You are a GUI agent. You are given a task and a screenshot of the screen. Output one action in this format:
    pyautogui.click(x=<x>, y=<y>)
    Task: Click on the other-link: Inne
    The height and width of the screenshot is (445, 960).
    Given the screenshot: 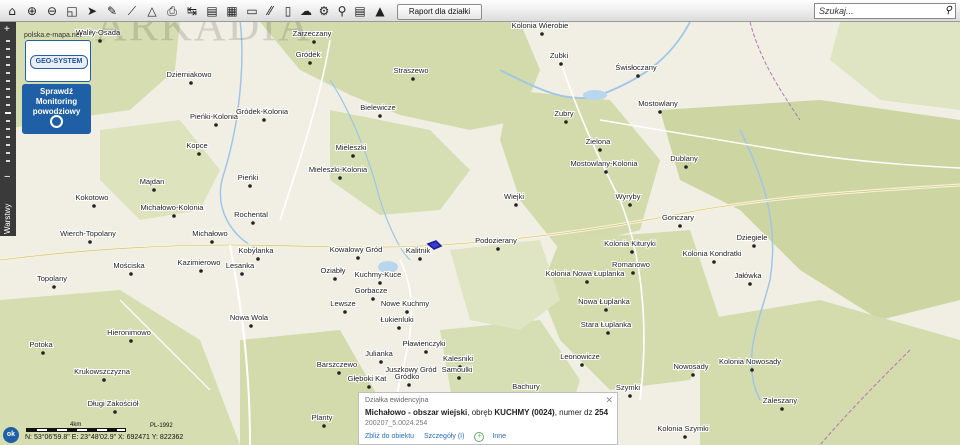 What is the action you would take?
    pyautogui.click(x=499, y=436)
    